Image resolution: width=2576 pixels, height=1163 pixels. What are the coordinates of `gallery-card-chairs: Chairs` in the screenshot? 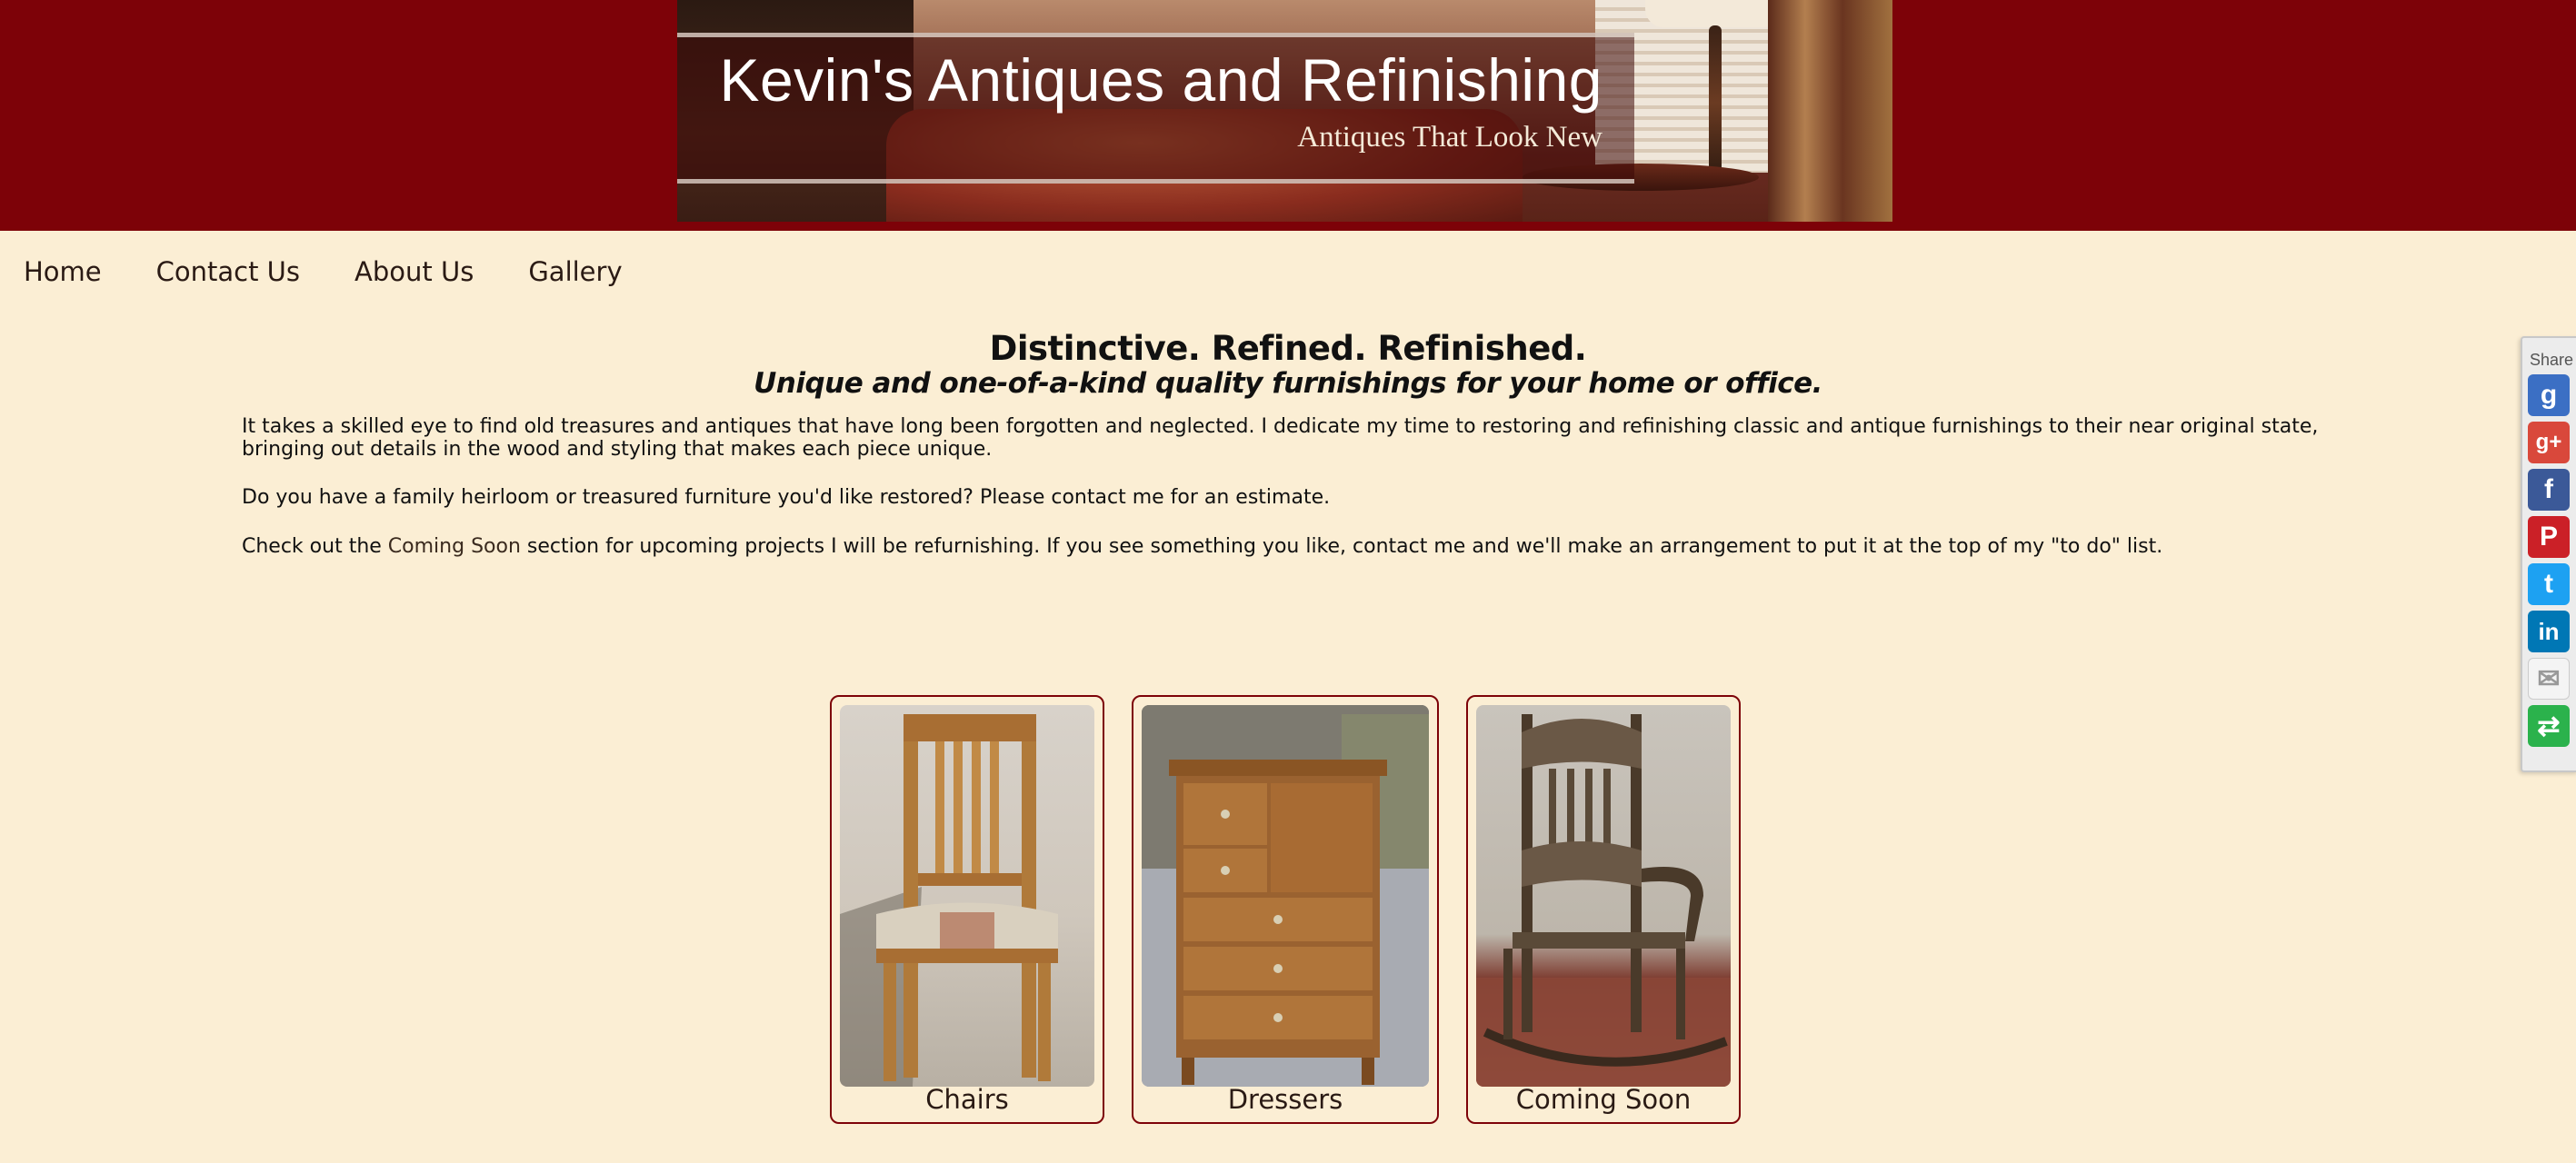 It's located at (967, 909).